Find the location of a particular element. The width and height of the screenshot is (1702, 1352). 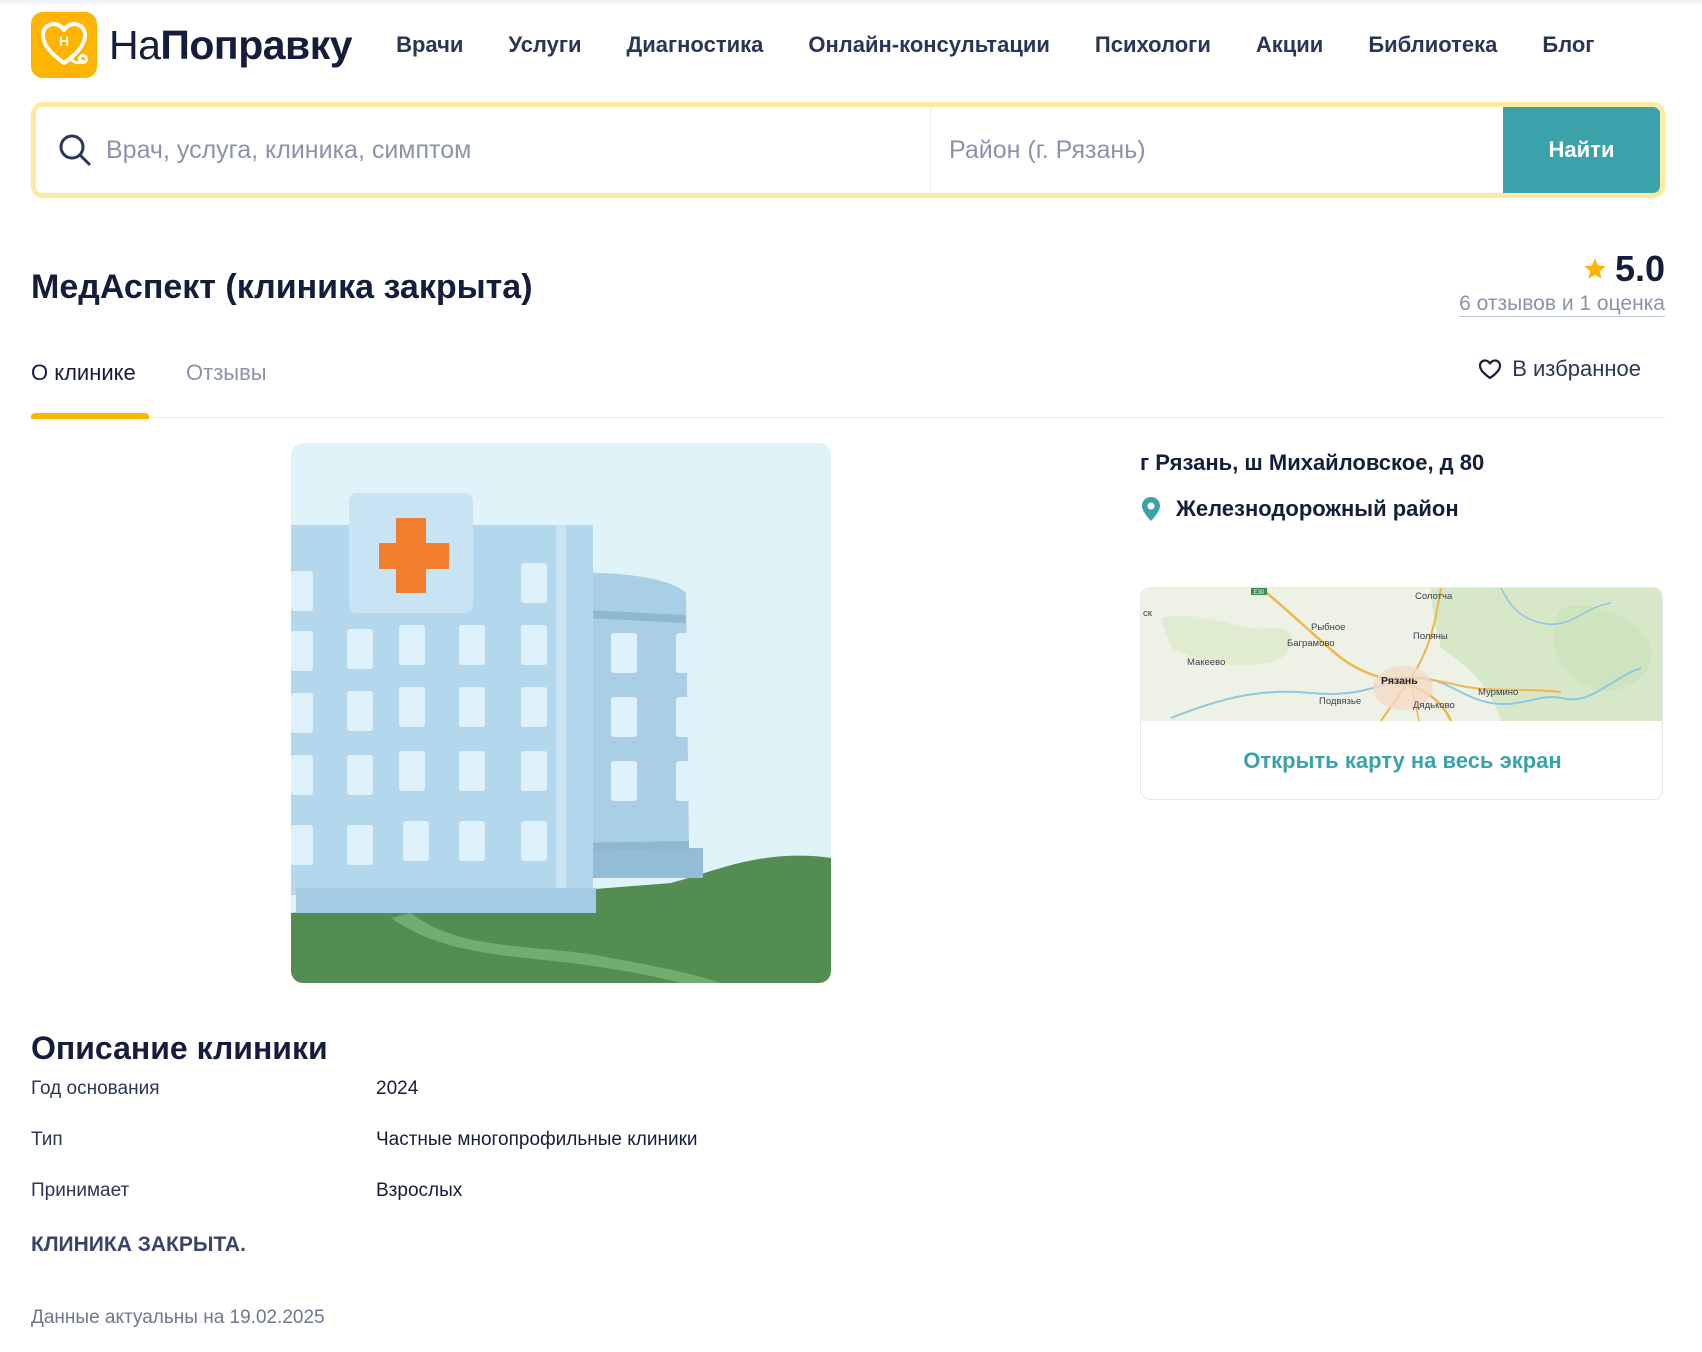

info-value: Частные многопрофильные клиники is located at coordinates (537, 1139).